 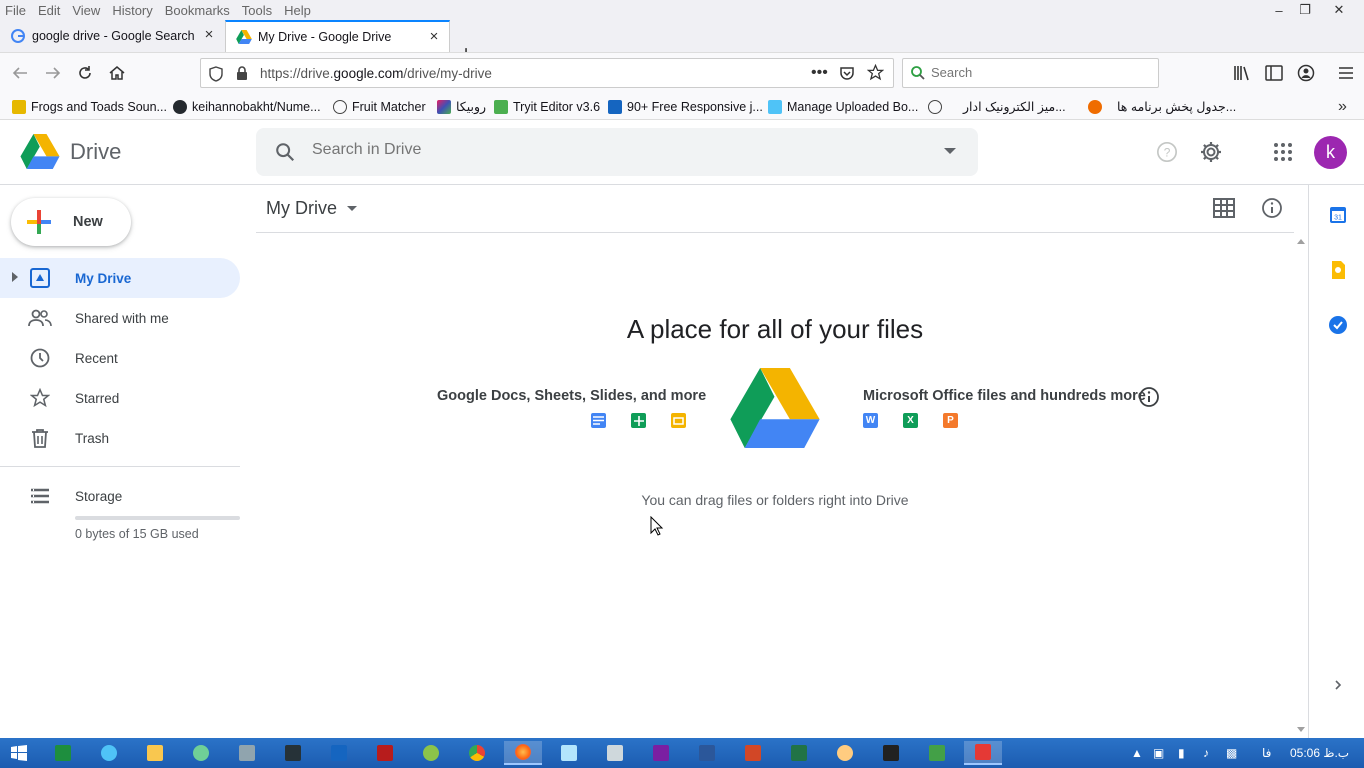 I want to click on settings-gear-icon, so click(x=1211, y=152).